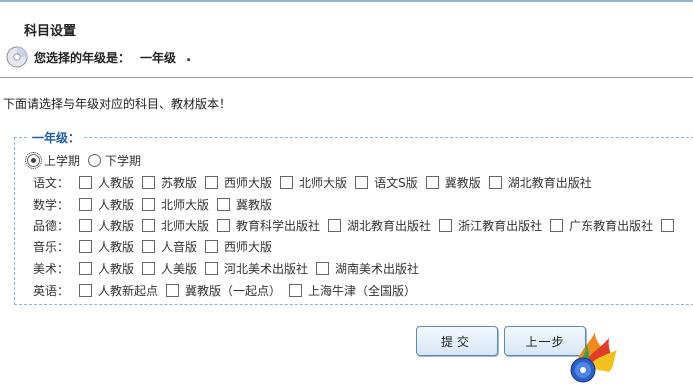 The width and height of the screenshot is (693, 388). What do you see at coordinates (169, 268) in the screenshot?
I see `option-checkbox: 人美版` at bounding box center [169, 268].